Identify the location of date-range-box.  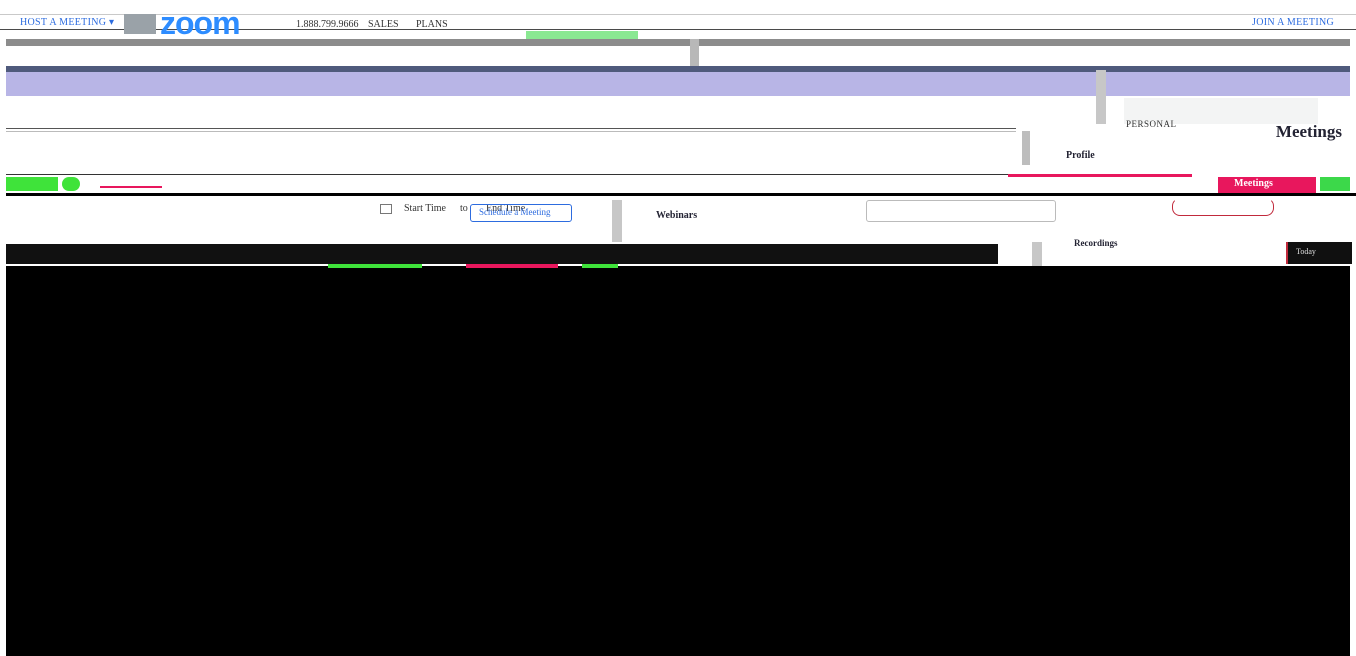
(961, 211).